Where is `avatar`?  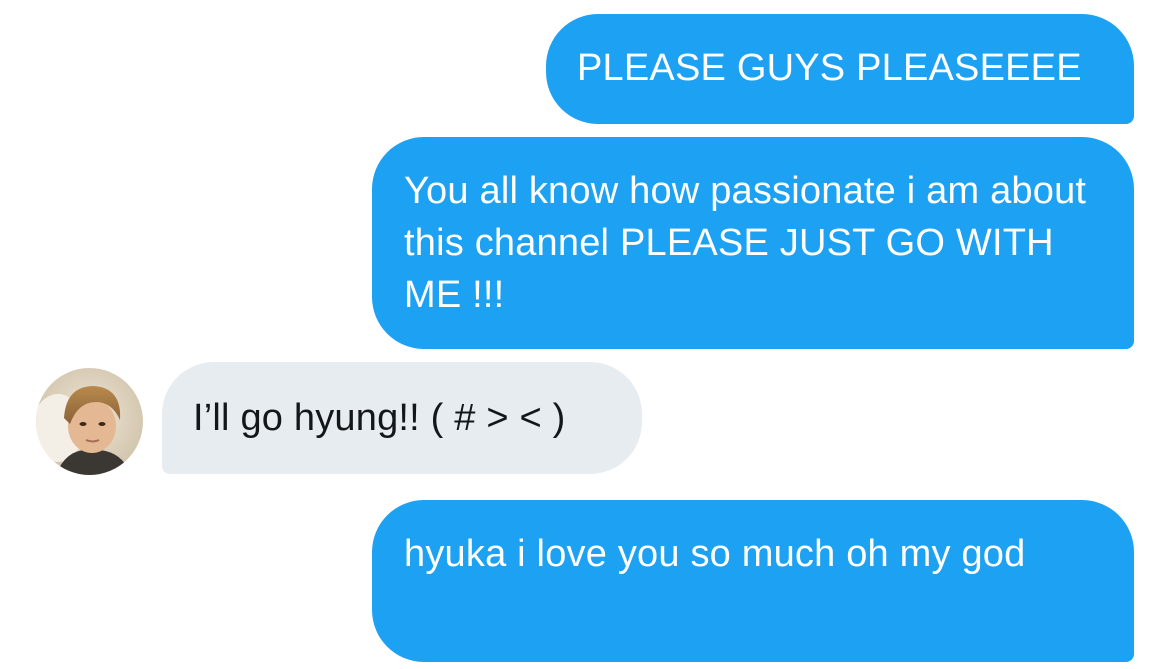
avatar is located at coordinates (89, 421).